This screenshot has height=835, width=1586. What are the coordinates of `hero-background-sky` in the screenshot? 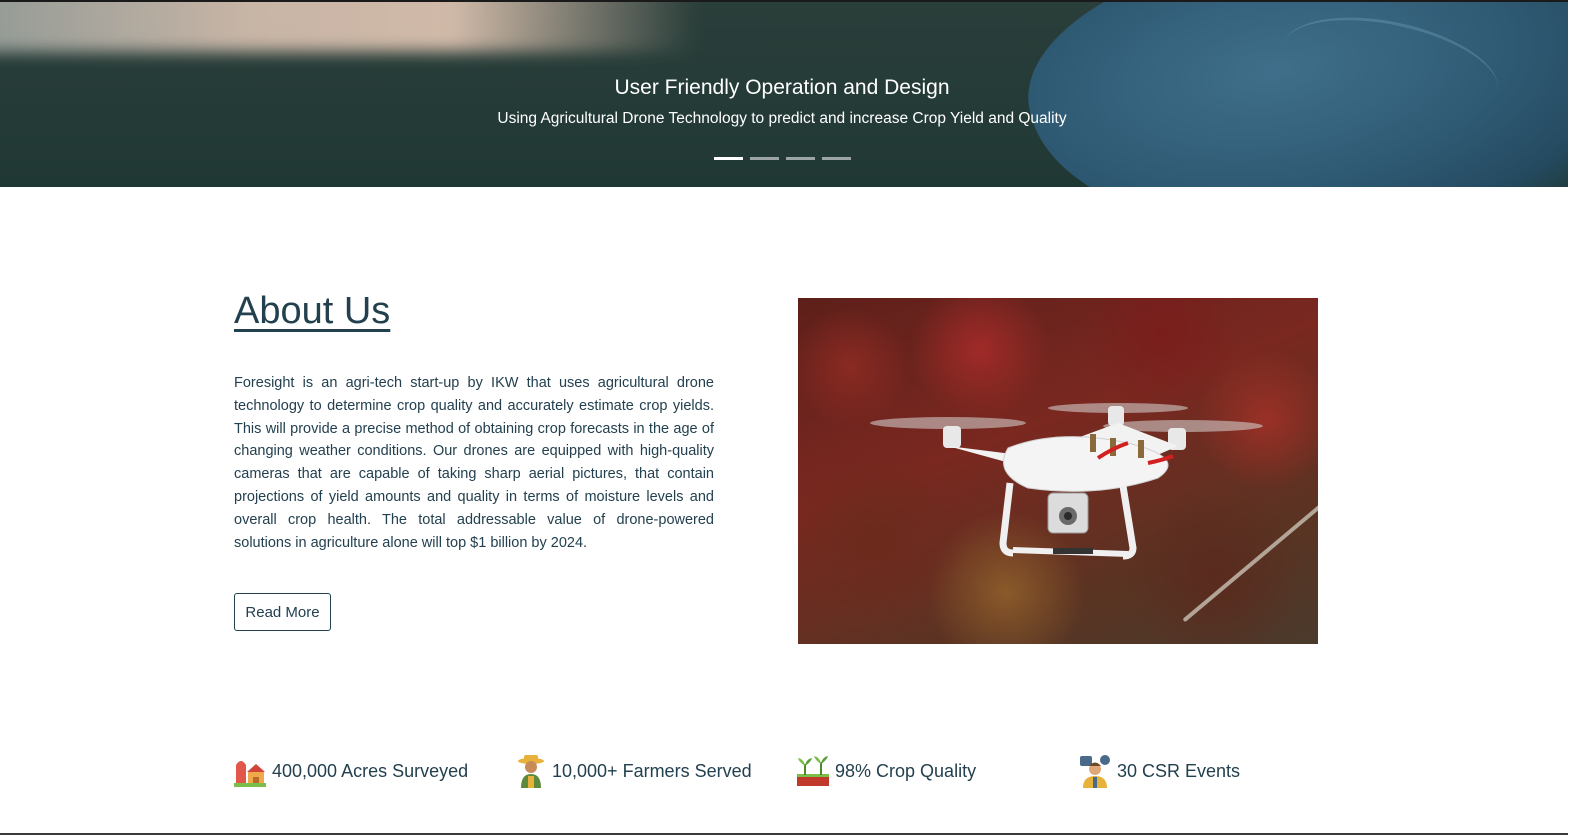 It's located at (390, 27).